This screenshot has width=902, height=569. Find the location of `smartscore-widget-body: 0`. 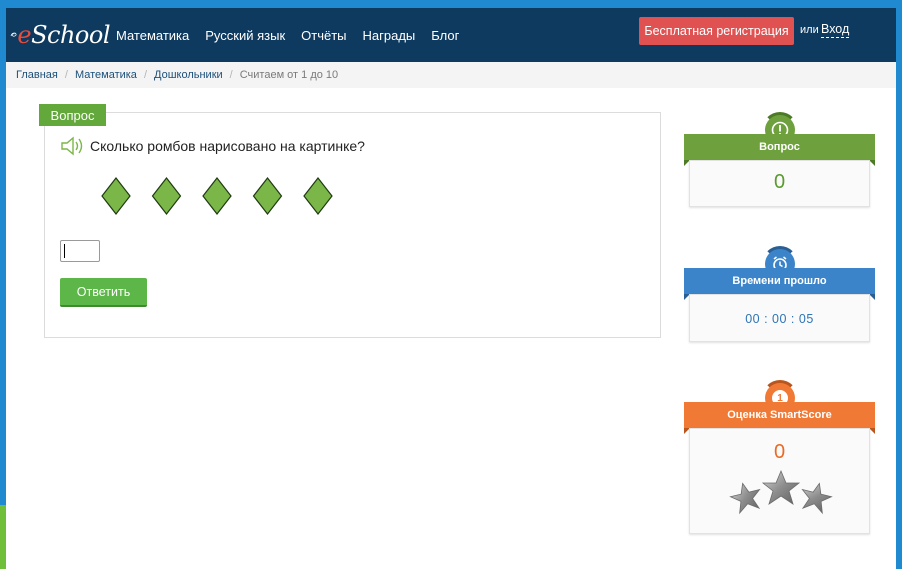

smartscore-widget-body: 0 is located at coordinates (779, 481).